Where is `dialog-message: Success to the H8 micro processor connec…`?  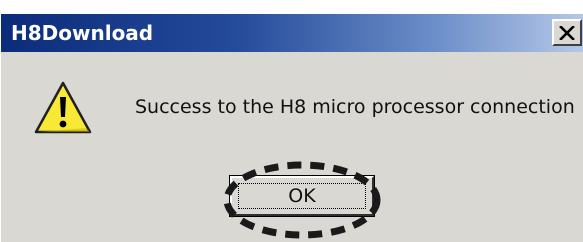 dialog-message: Success to the H8 micro processor connec… is located at coordinates (355, 107).